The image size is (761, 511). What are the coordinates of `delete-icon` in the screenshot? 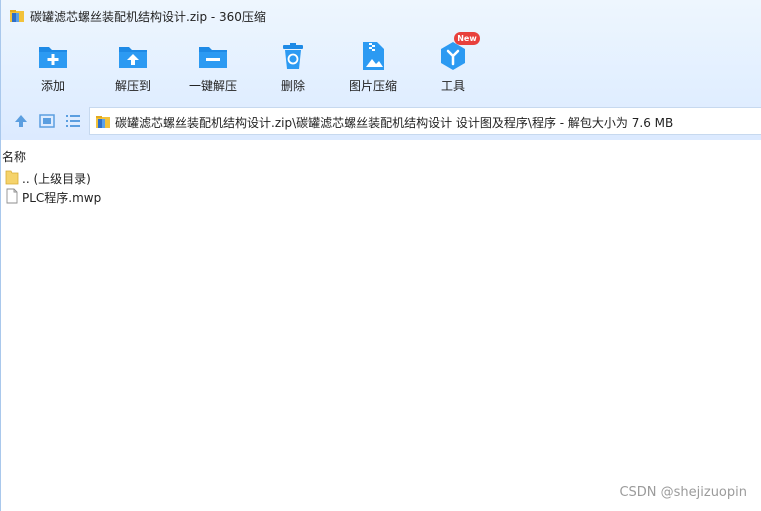 It's located at (293, 56).